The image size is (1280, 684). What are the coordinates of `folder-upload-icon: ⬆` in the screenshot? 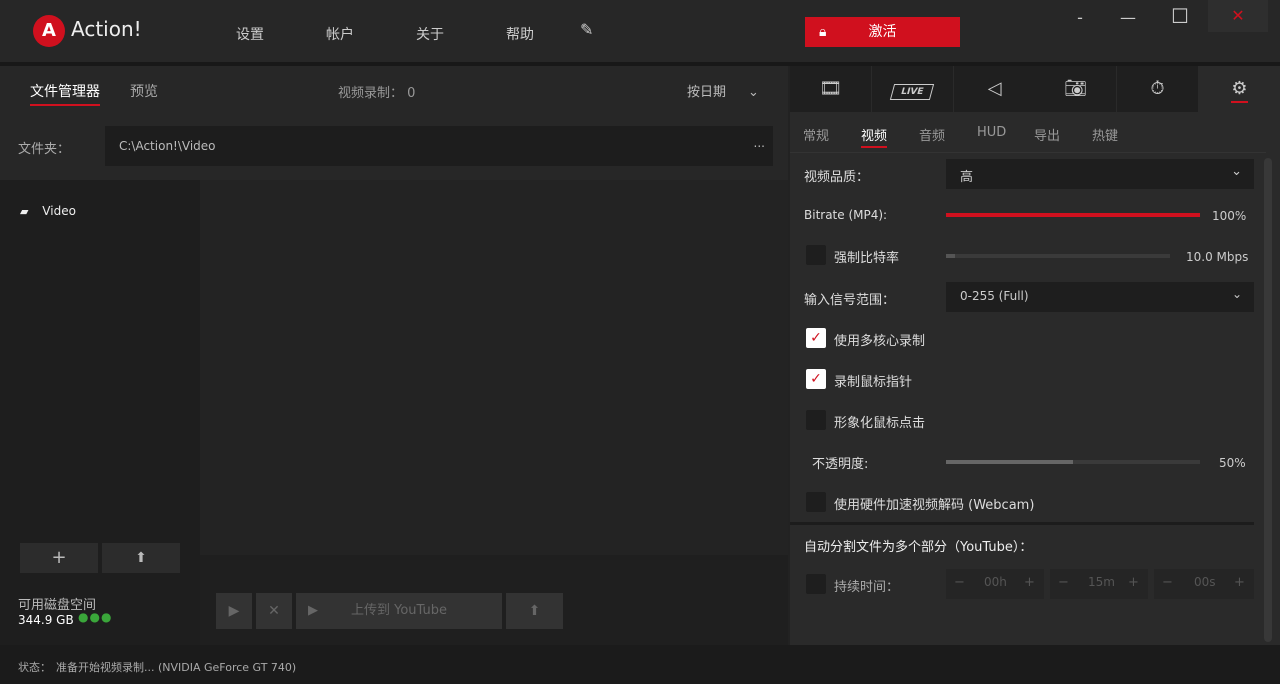 It's located at (141, 558).